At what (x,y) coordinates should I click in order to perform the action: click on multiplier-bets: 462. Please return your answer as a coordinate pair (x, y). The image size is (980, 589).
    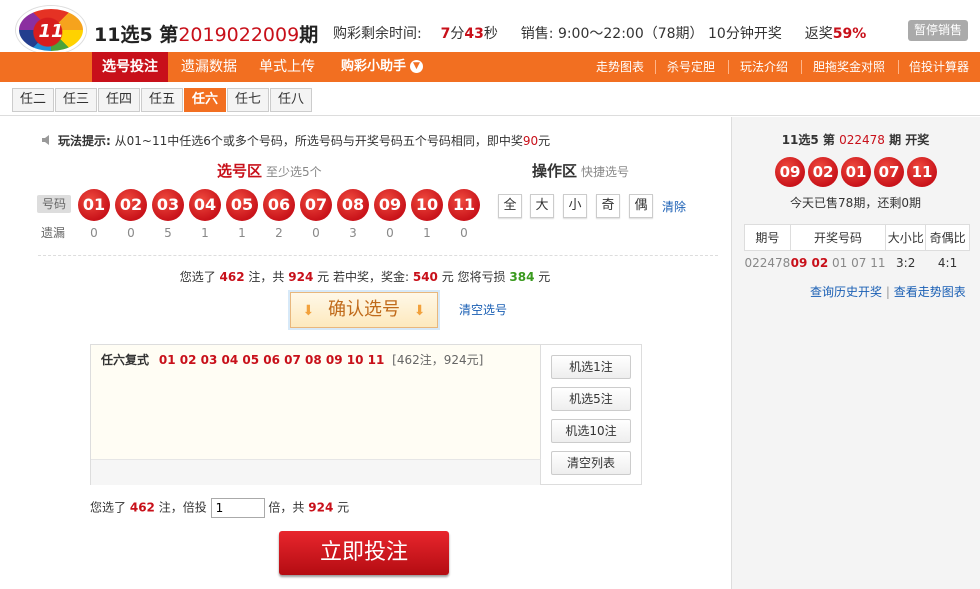
    Looking at the image, I should click on (142, 507).